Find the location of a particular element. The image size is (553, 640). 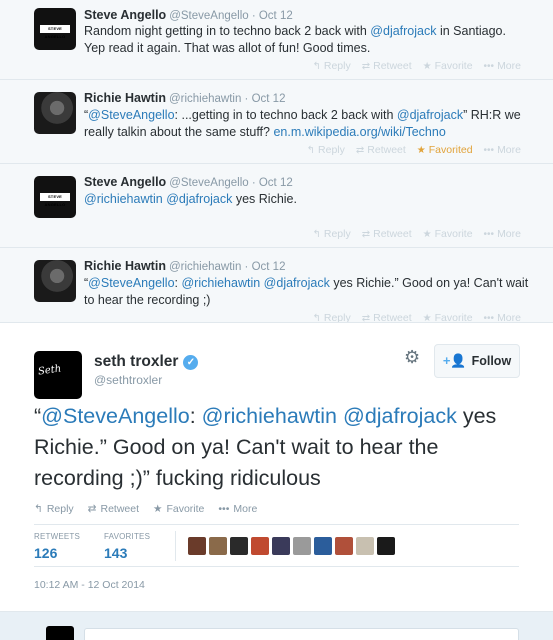

user-name-label: seth troxler is located at coordinates (136, 361).